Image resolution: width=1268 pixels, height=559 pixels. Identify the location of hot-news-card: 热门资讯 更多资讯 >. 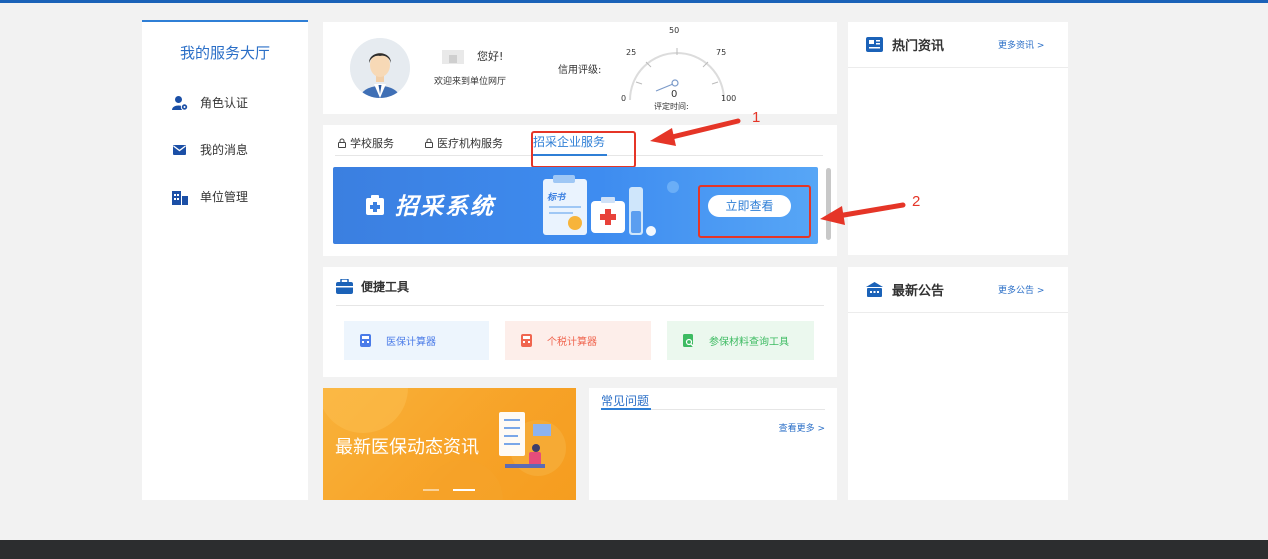
(958, 138).